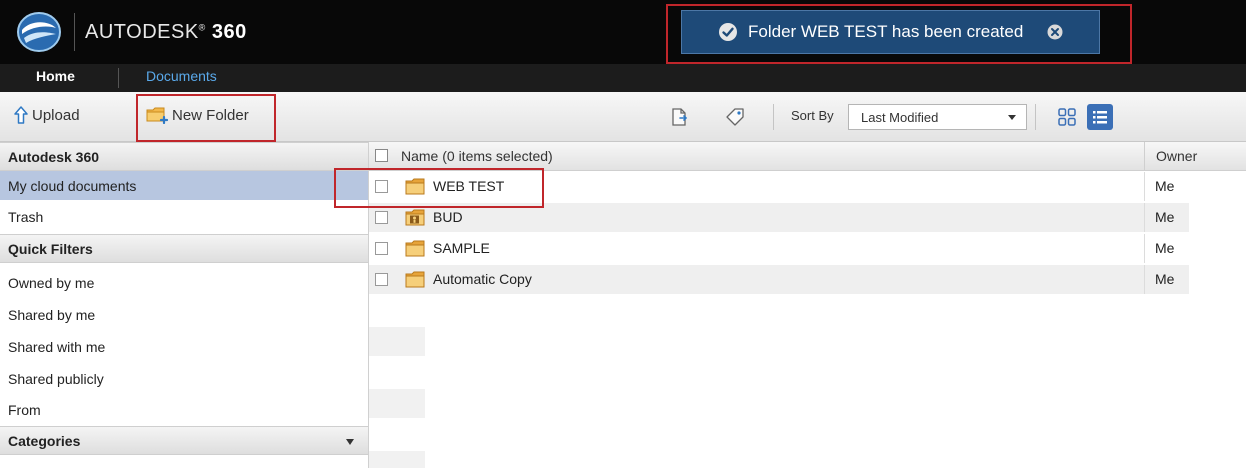 Image resolution: width=1246 pixels, height=468 pixels. Describe the element at coordinates (184, 216) in the screenshot. I see `sidebar-item-trash: Trash` at that location.